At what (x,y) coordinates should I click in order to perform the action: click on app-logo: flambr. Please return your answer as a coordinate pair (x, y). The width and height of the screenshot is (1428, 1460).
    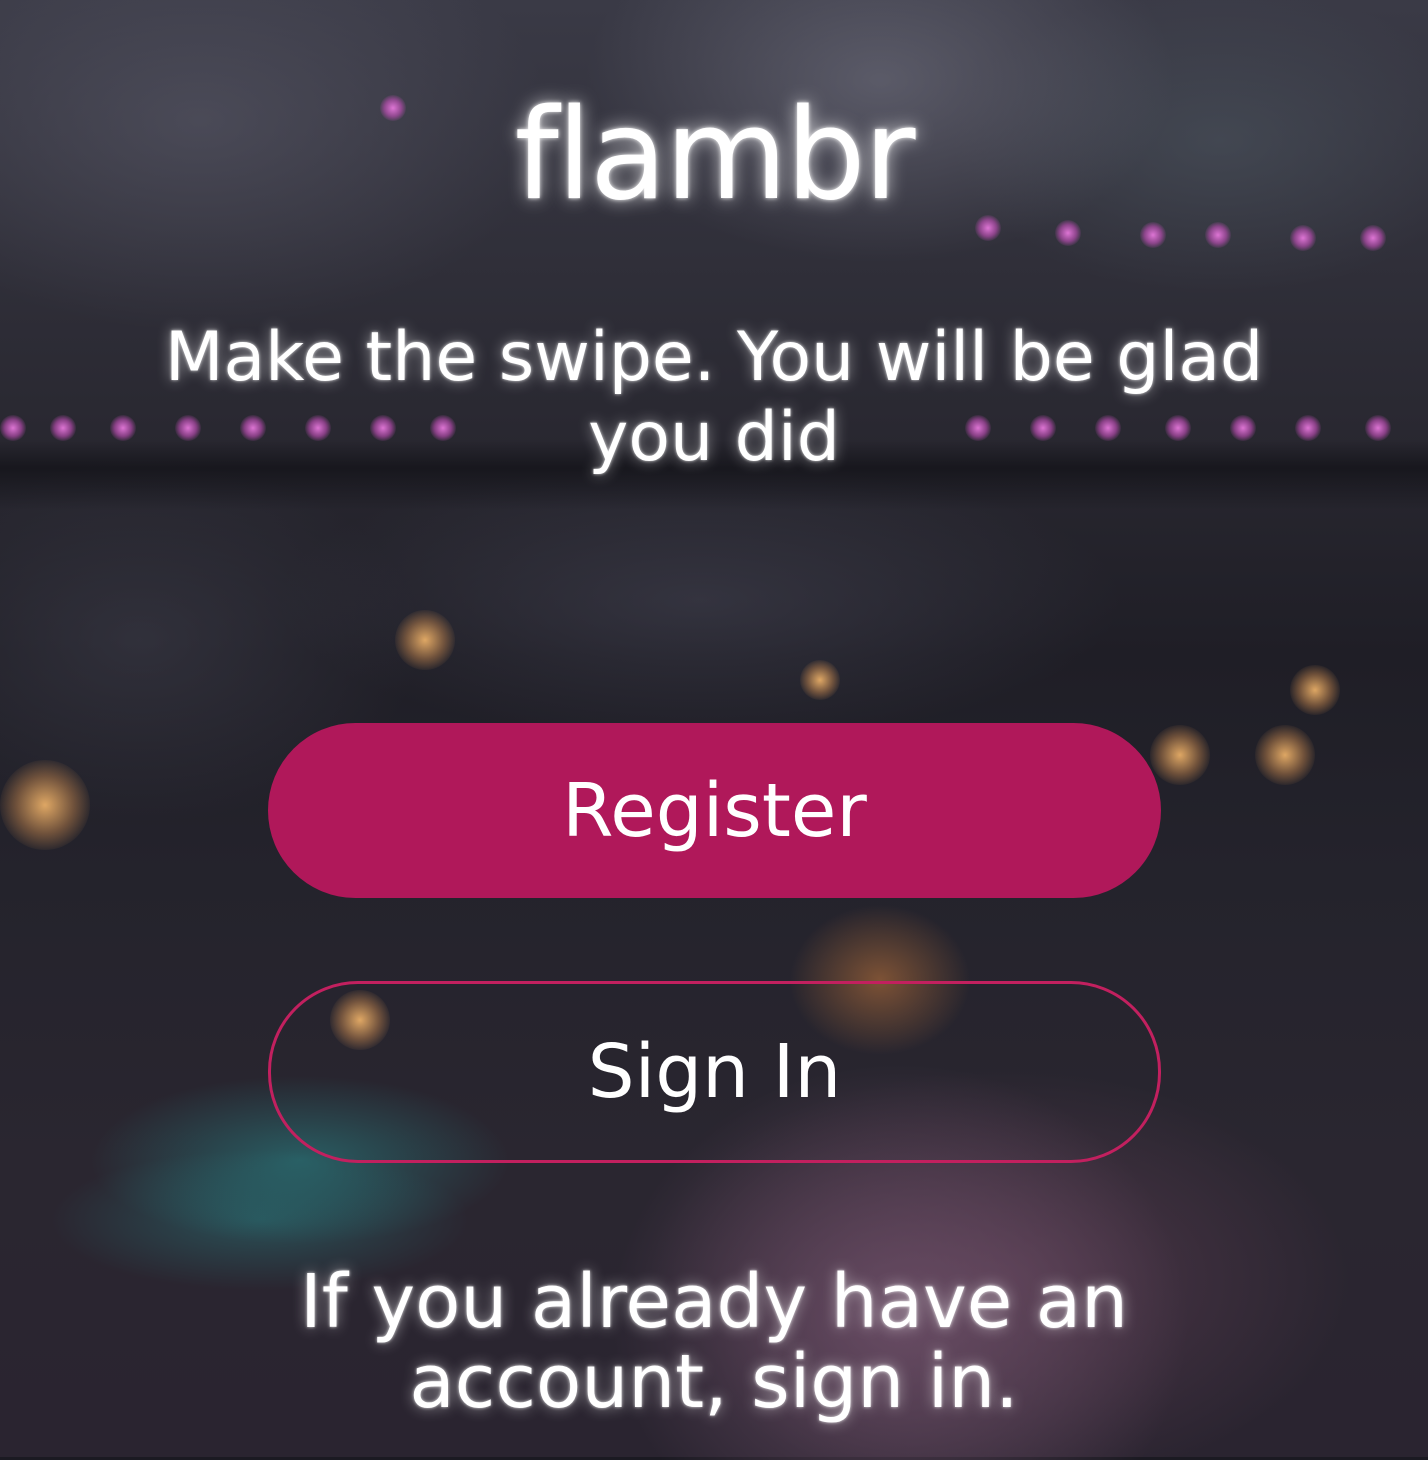
    Looking at the image, I should click on (714, 154).